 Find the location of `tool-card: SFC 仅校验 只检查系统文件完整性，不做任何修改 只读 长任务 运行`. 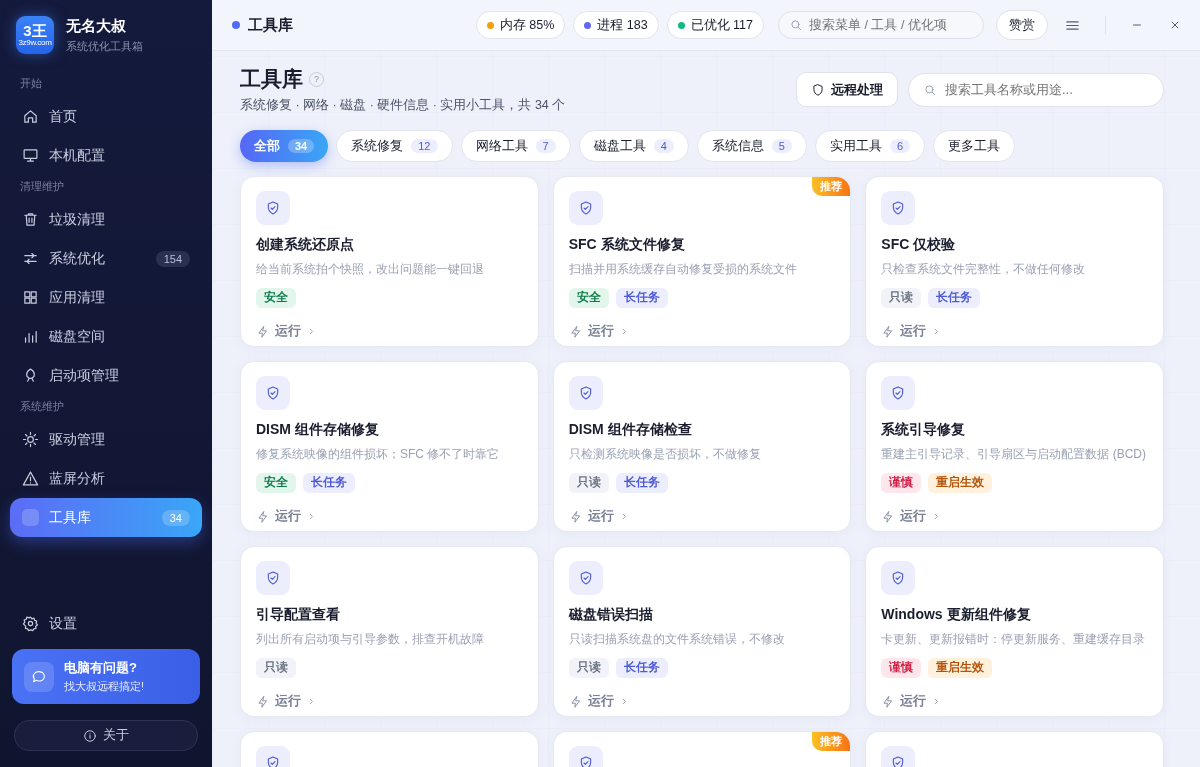

tool-card: SFC 仅校验 只检查系统文件完整性，不做任何修改 只读 长任务 运行 is located at coordinates (1014, 261).